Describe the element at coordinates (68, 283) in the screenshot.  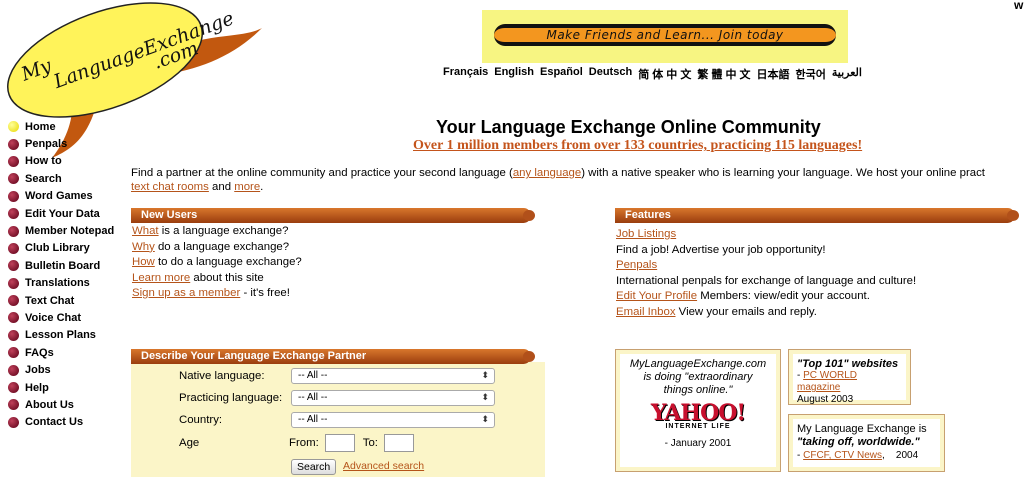
I see `sidebar-item-translations: Translations` at that location.